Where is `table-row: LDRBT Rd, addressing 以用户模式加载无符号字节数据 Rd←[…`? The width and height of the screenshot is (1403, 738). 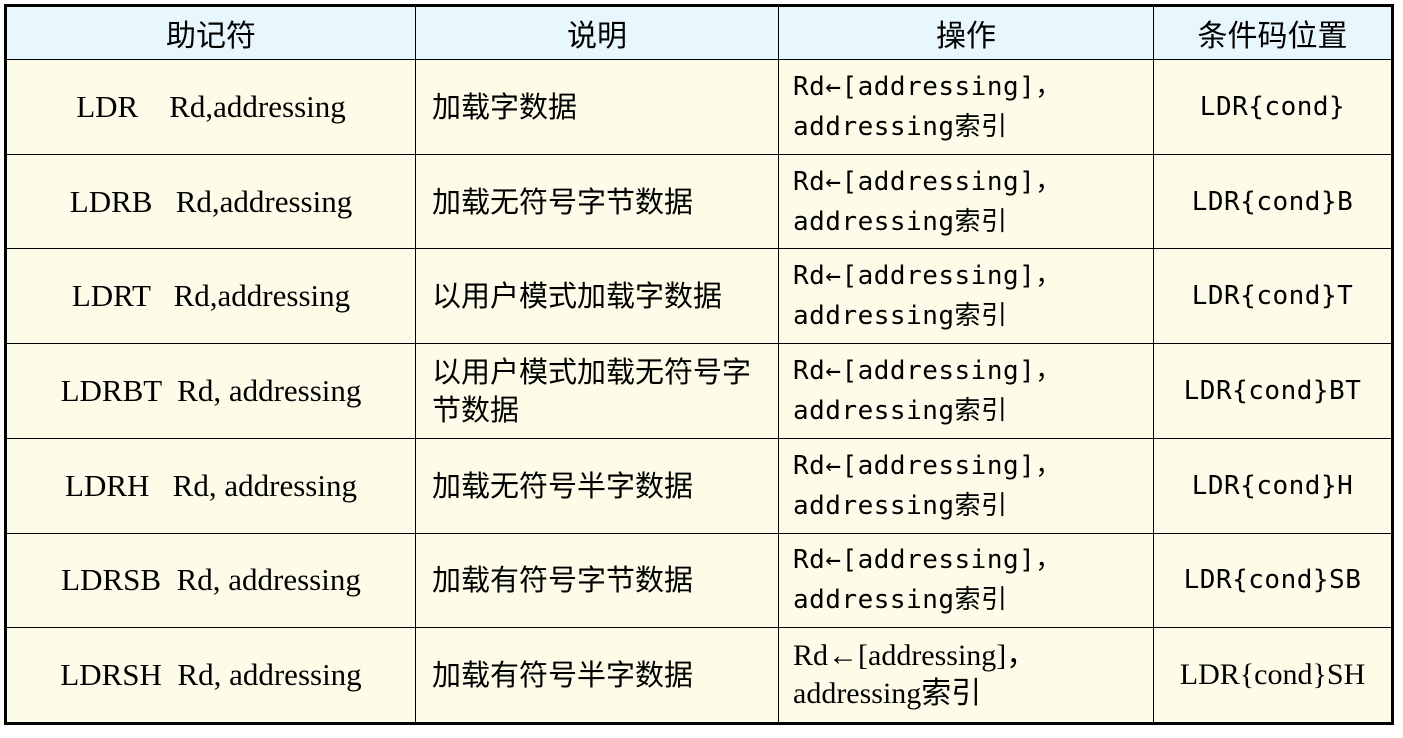 table-row: LDRBT Rd, addressing 以用户模式加载无符号字节数据 Rd←[… is located at coordinates (699, 391).